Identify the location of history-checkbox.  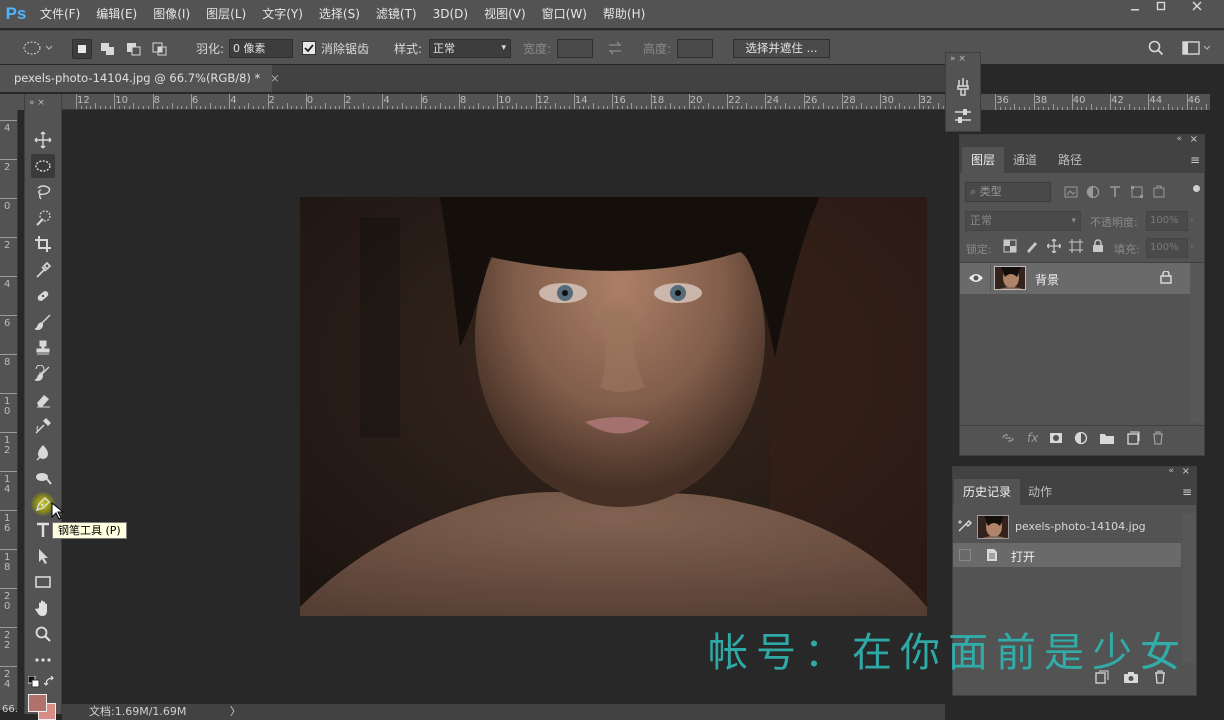
(965, 555).